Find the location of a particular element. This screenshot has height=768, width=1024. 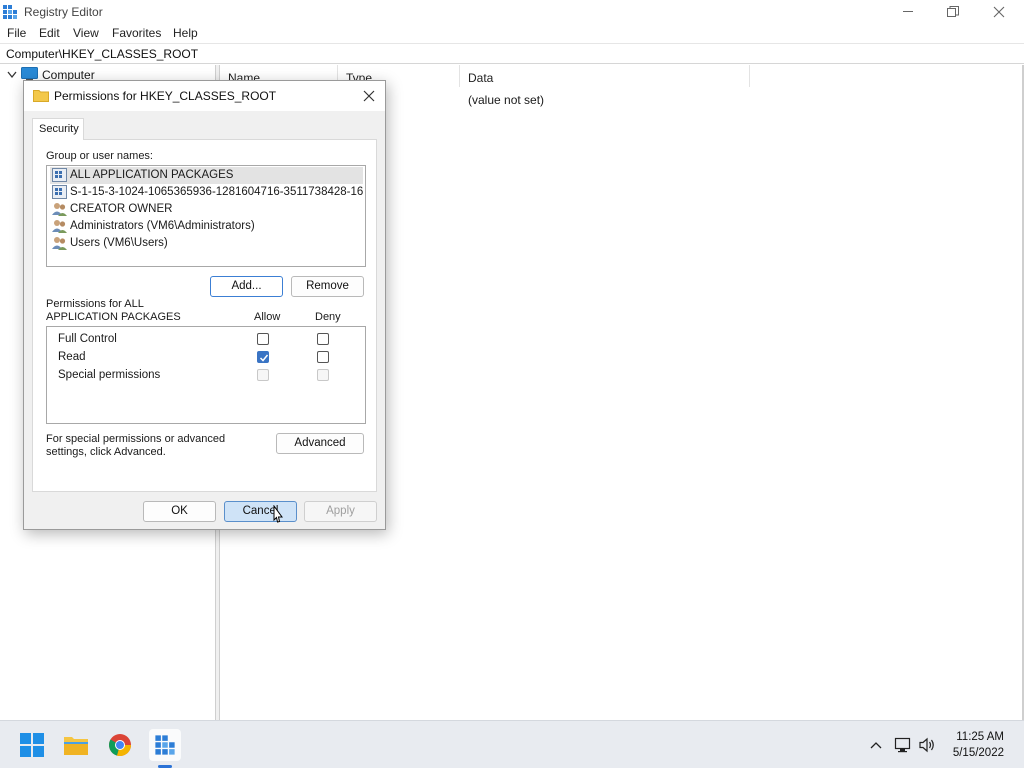

address-text: Computer\HKEY_CLASSES_ROOT is located at coordinates (102, 54).